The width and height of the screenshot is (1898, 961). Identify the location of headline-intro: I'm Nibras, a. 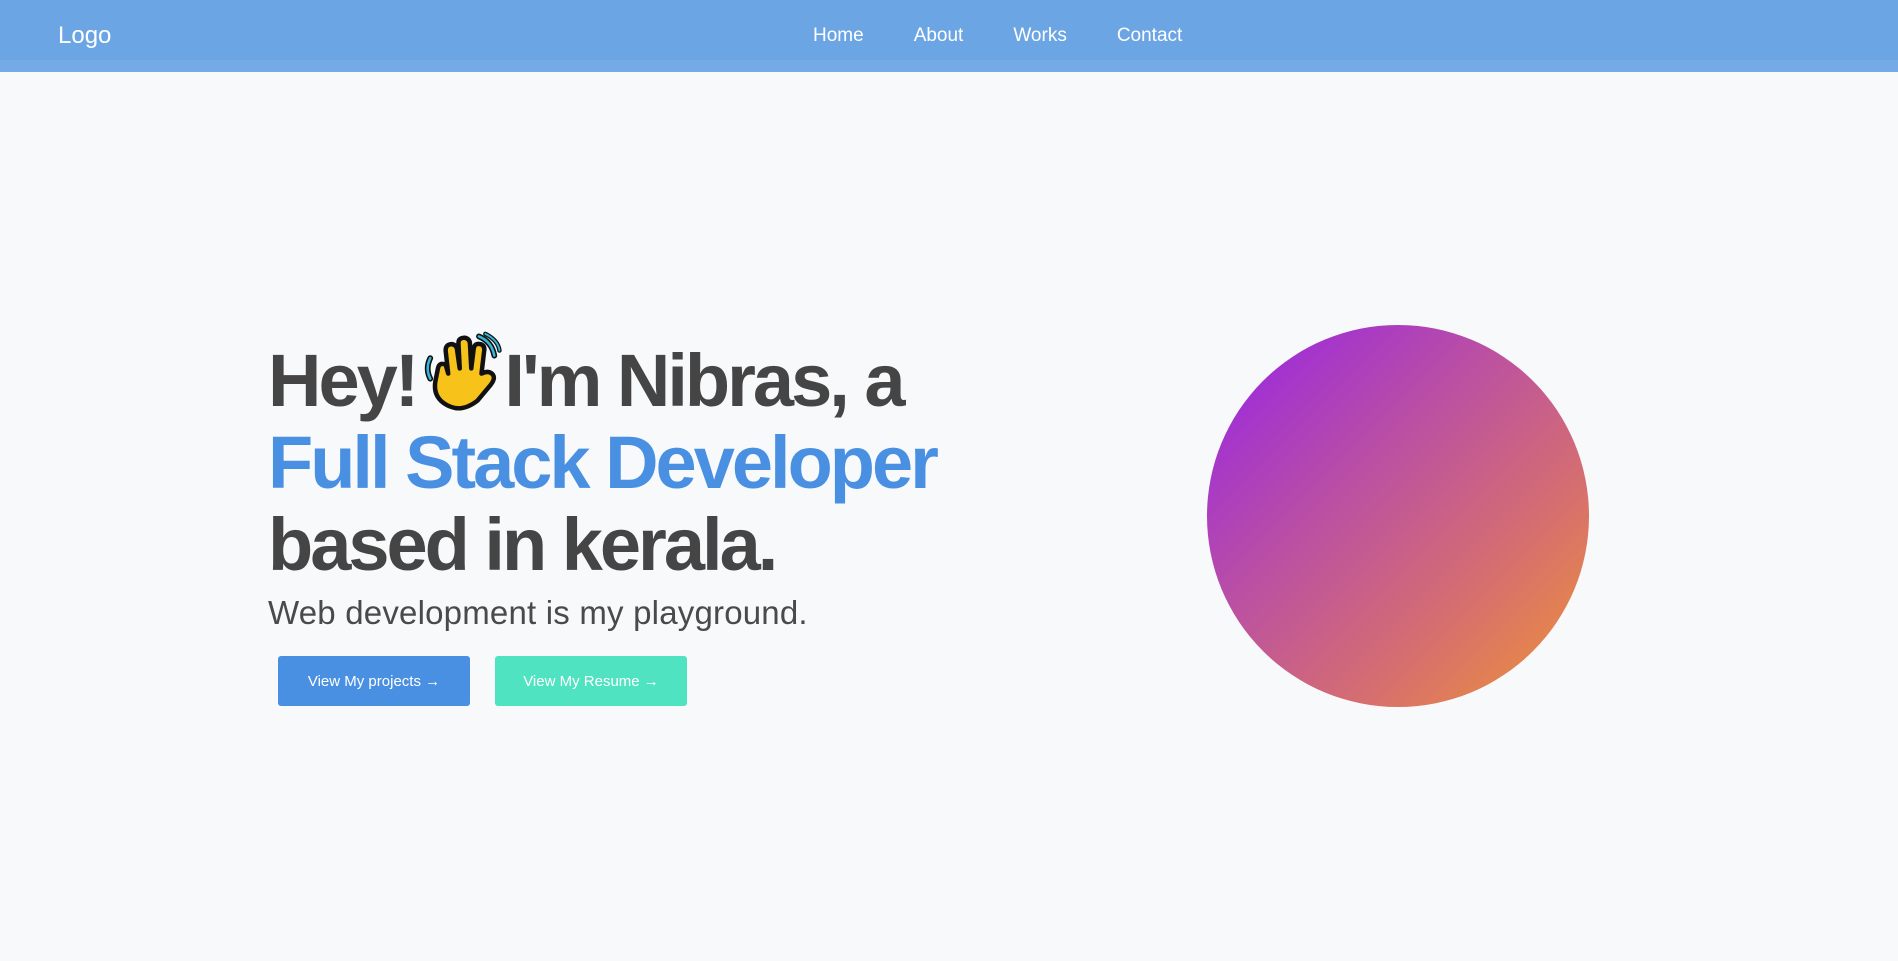
(704, 380).